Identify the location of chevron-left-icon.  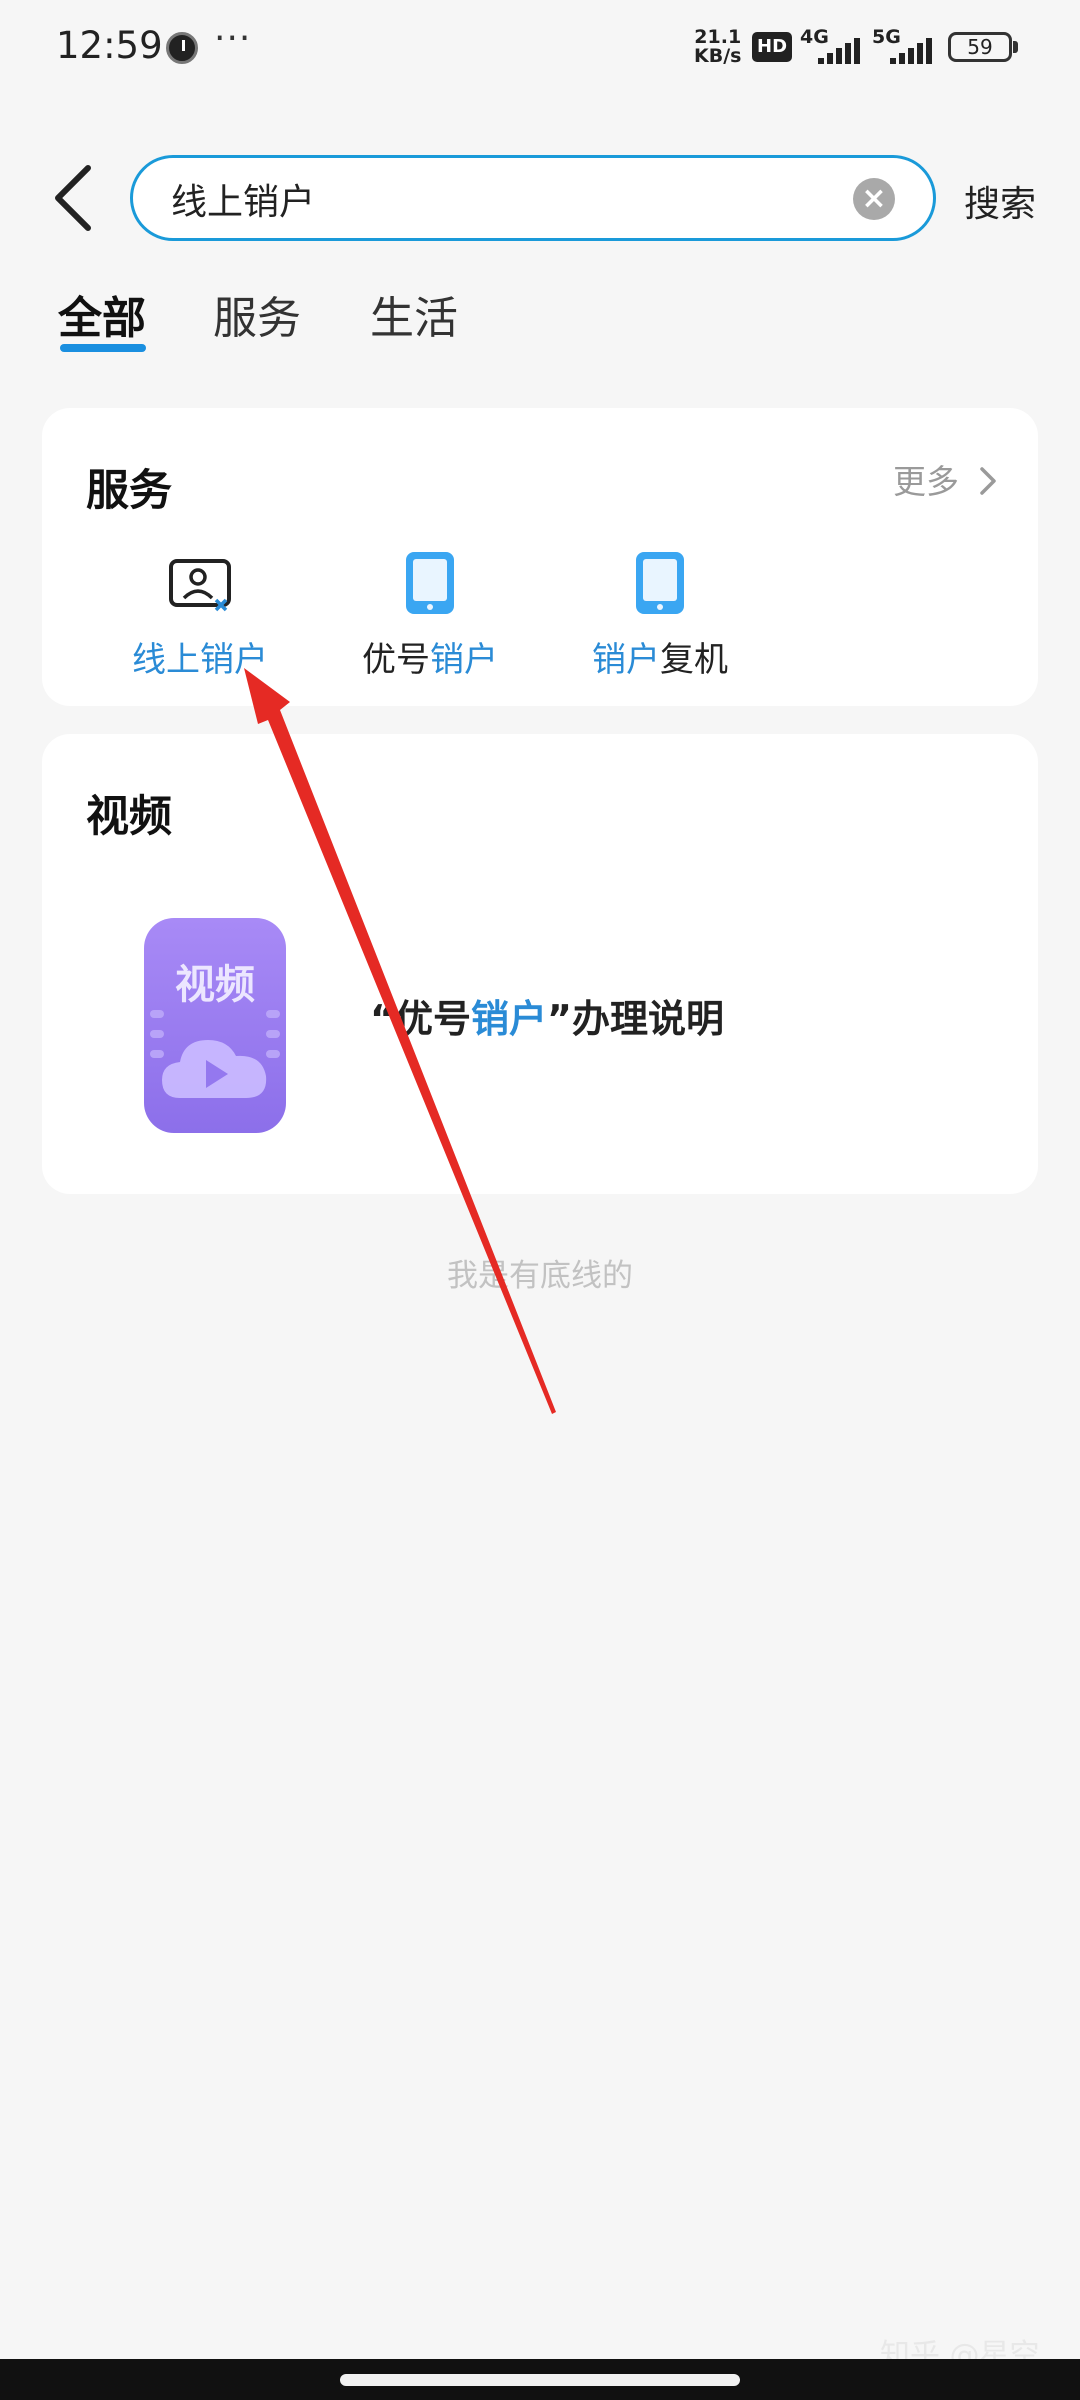
(73, 198).